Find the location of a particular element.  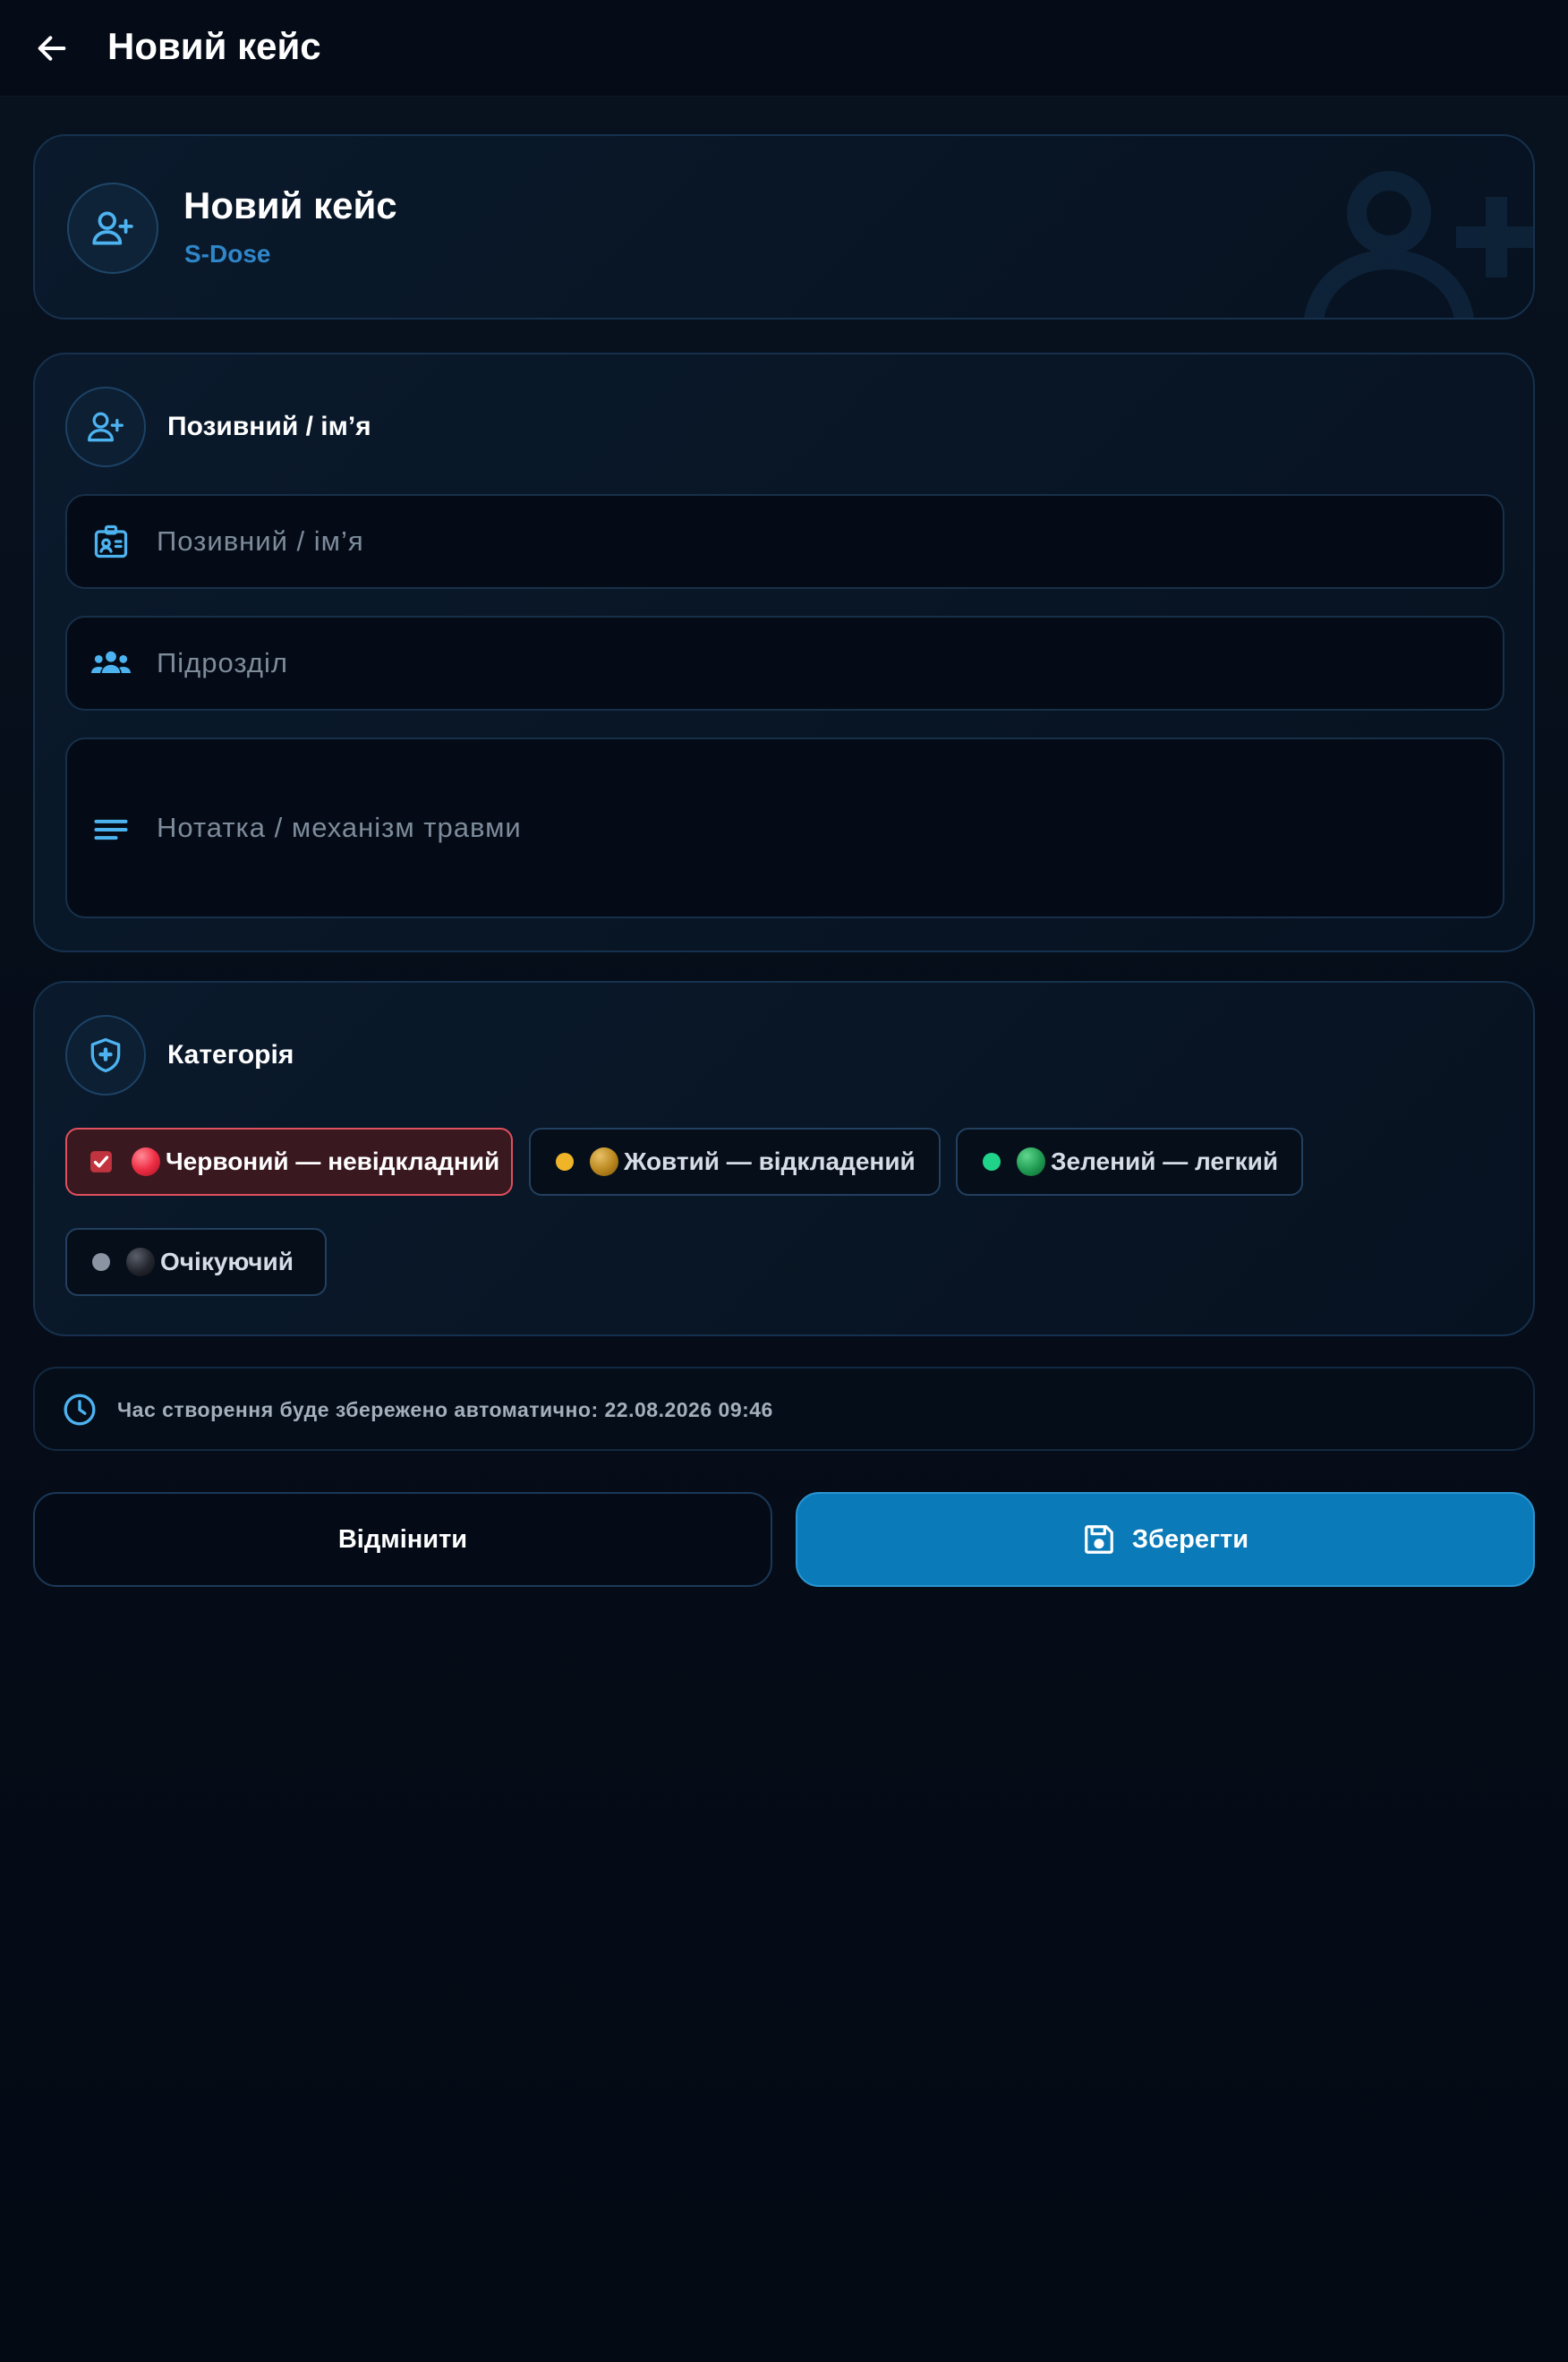

back-button is located at coordinates (52, 48).